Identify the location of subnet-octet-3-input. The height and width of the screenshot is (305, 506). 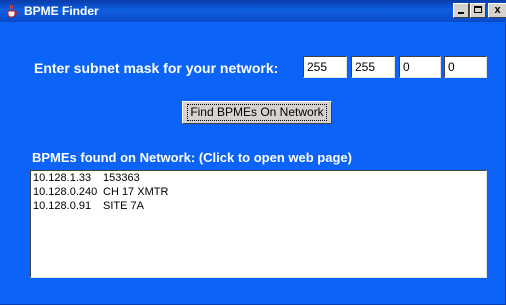
(420, 67).